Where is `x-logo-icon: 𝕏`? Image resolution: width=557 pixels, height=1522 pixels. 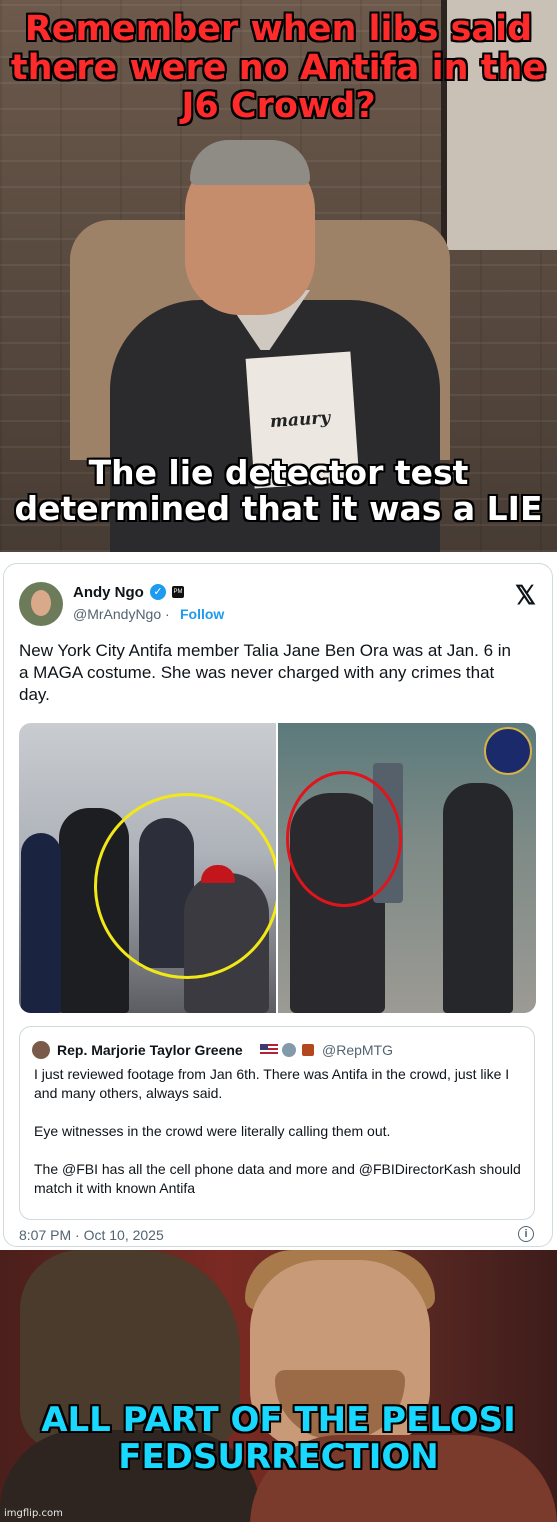
x-logo-icon: 𝕏 is located at coordinates (525, 595).